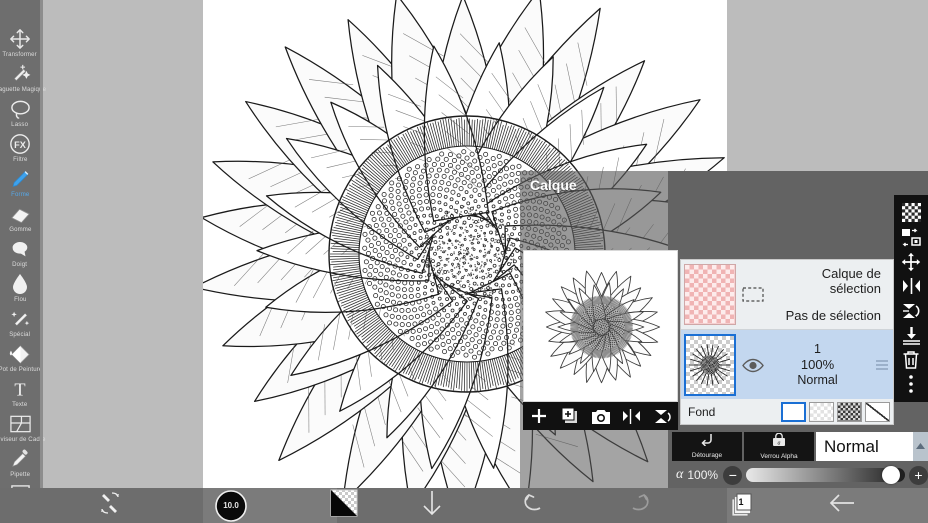  Describe the element at coordinates (920, 446) in the screenshot. I see `chevron-up-icon` at that location.